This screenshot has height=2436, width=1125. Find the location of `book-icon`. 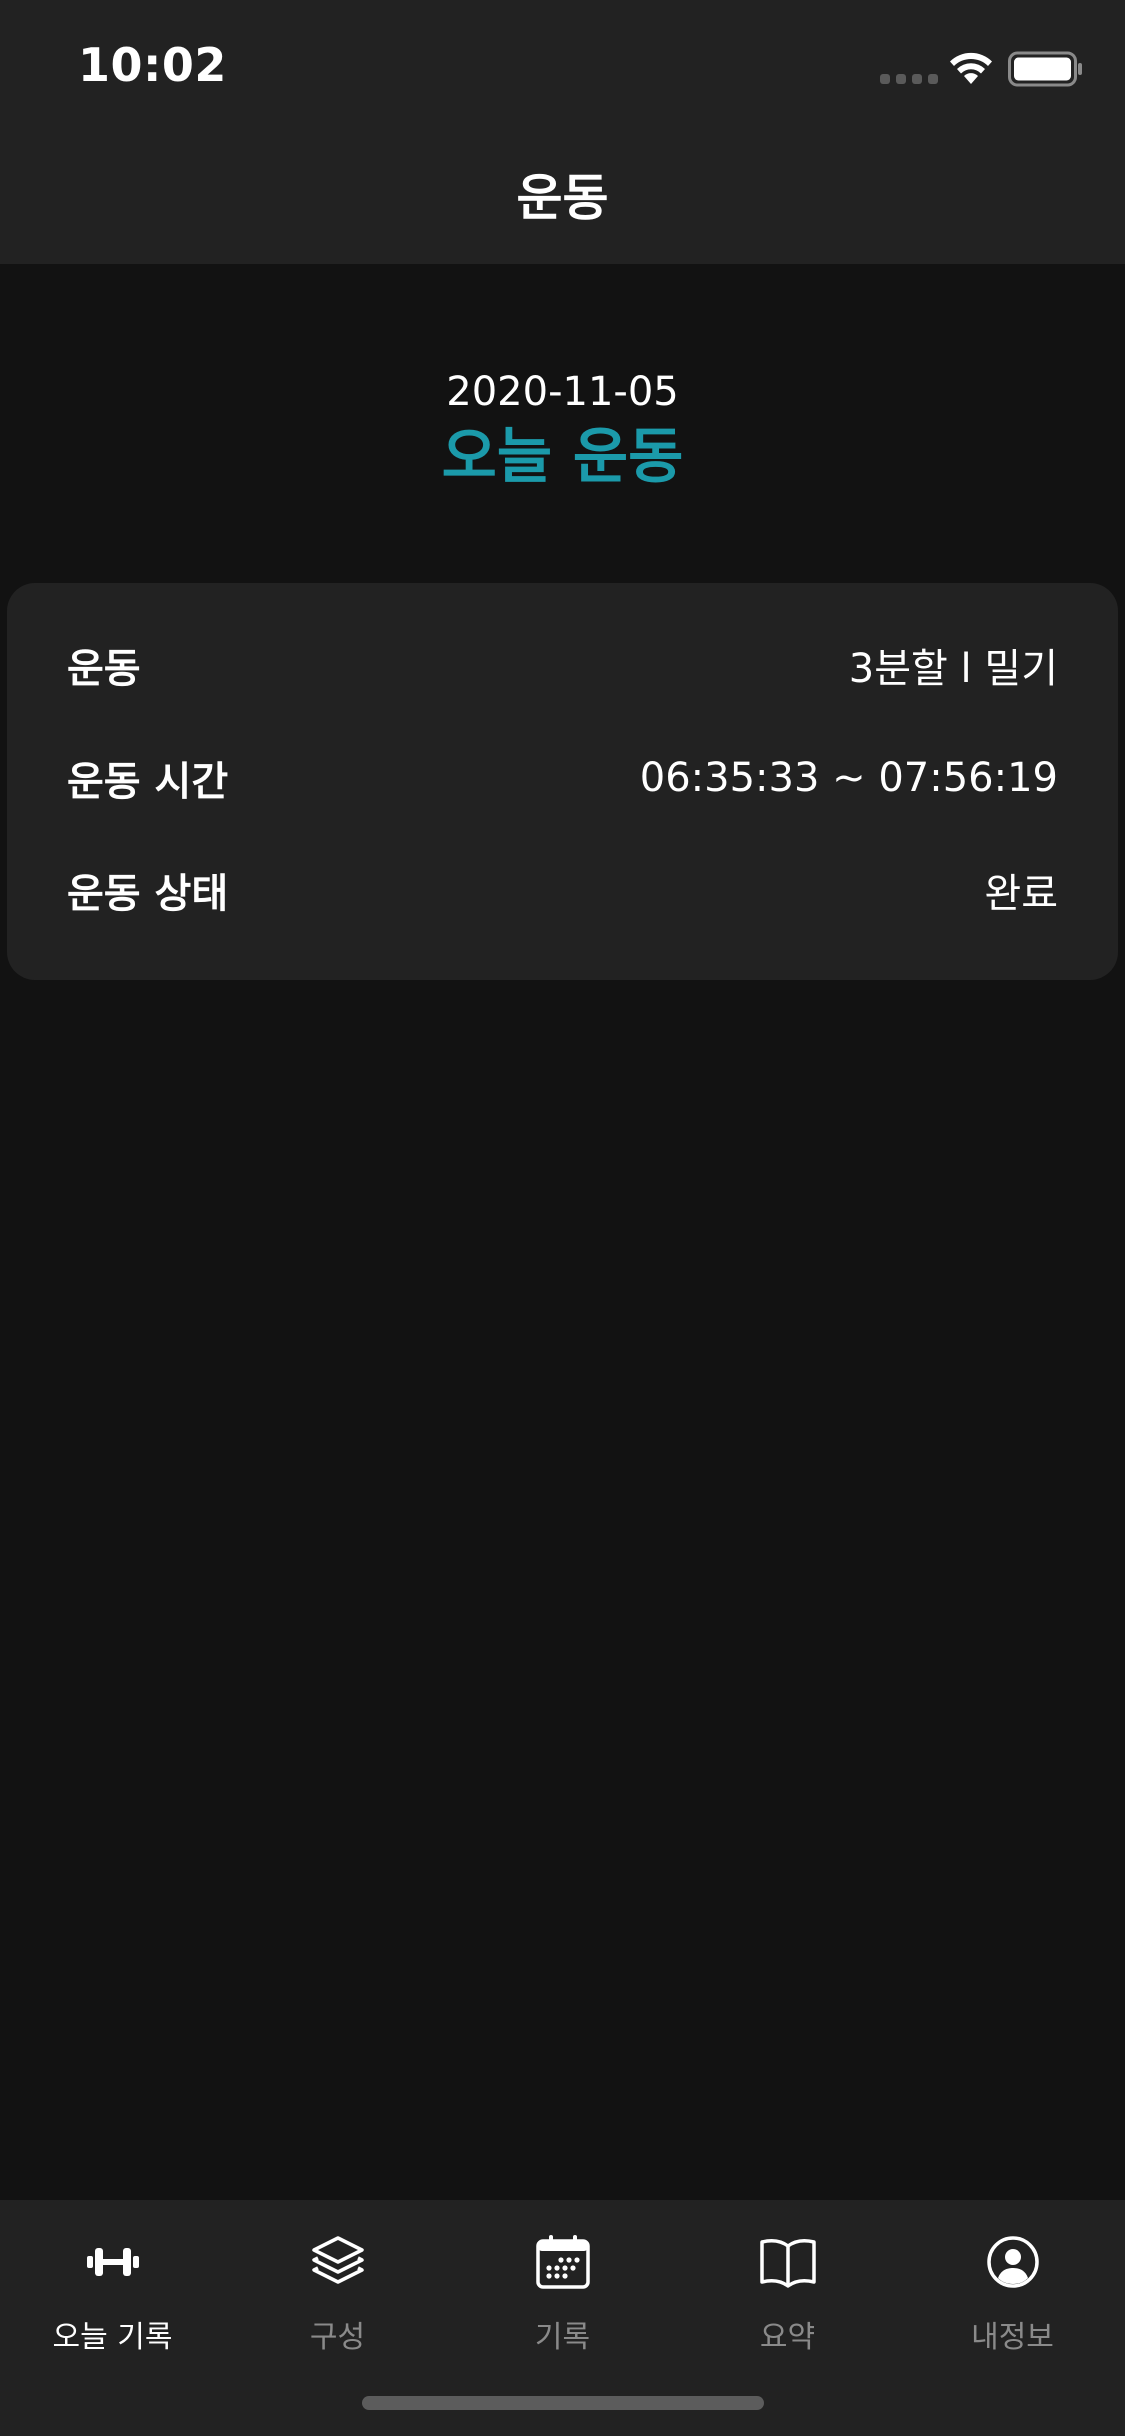

book-icon is located at coordinates (787, 2263).